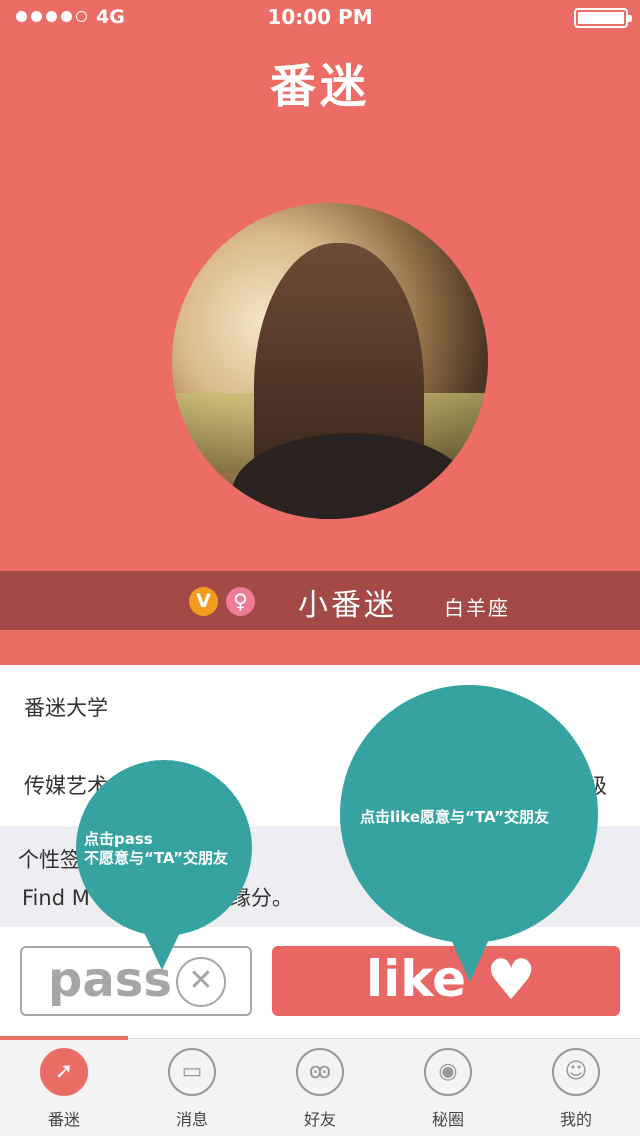 The height and width of the screenshot is (1136, 640). I want to click on pass-tooltip-text: 点击pass 不愿意与“TA”交朋友, so click(156, 849).